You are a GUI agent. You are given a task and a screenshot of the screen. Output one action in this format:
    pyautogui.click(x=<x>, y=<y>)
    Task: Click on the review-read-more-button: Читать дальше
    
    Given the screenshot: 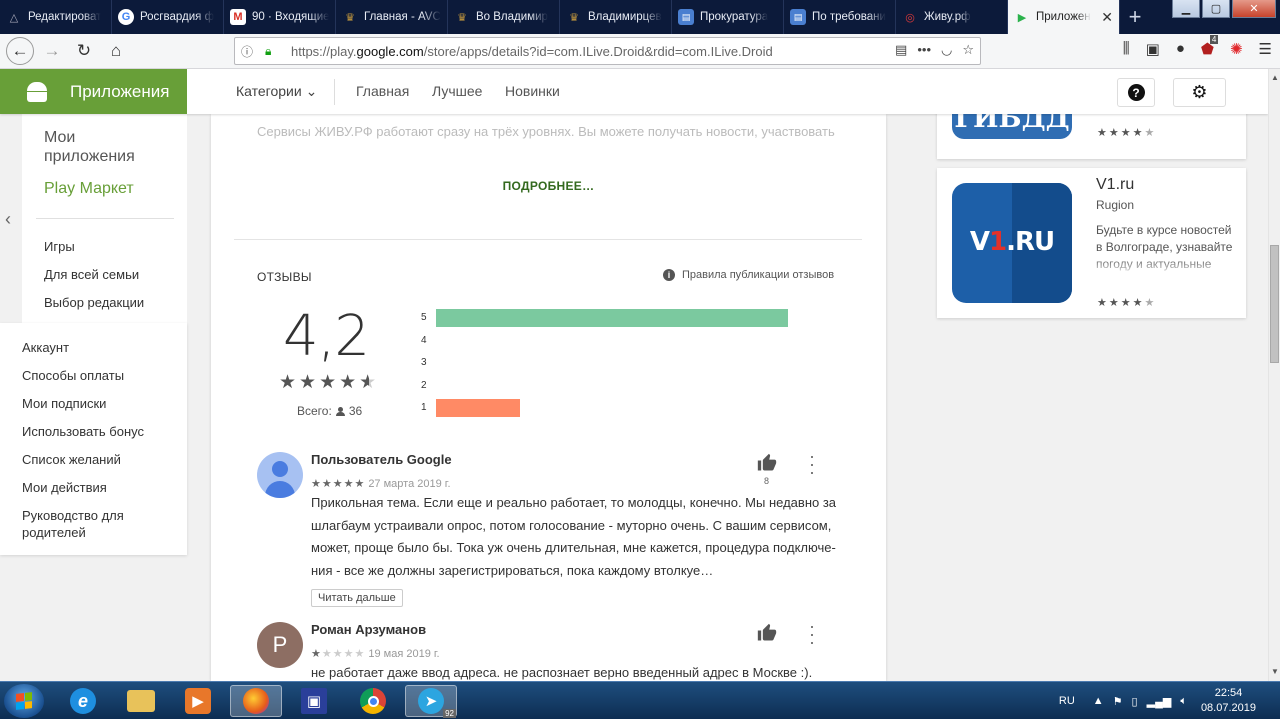 What is the action you would take?
    pyautogui.click(x=357, y=598)
    